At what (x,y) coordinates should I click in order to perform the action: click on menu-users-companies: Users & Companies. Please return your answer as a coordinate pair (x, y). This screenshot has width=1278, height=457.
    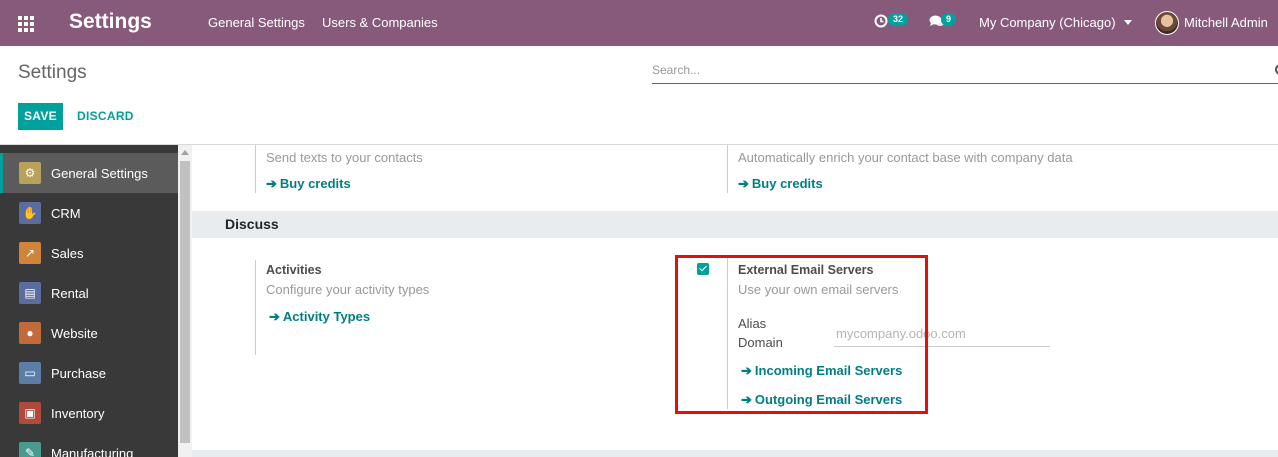
    Looking at the image, I should click on (380, 22).